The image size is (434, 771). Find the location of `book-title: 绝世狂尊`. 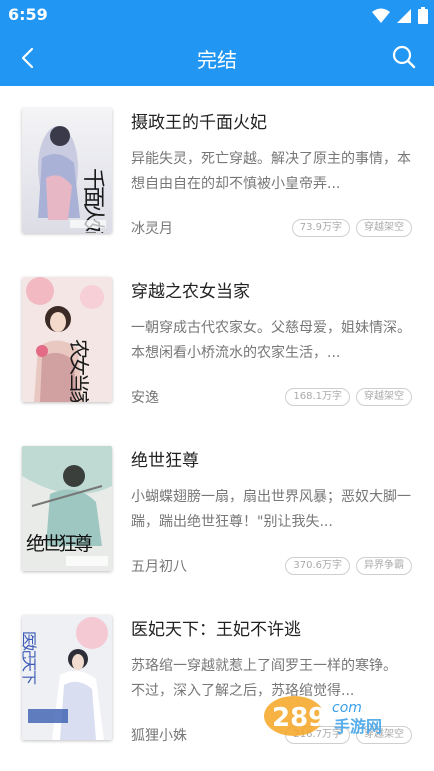

book-title: 绝世狂尊 is located at coordinates (165, 458).